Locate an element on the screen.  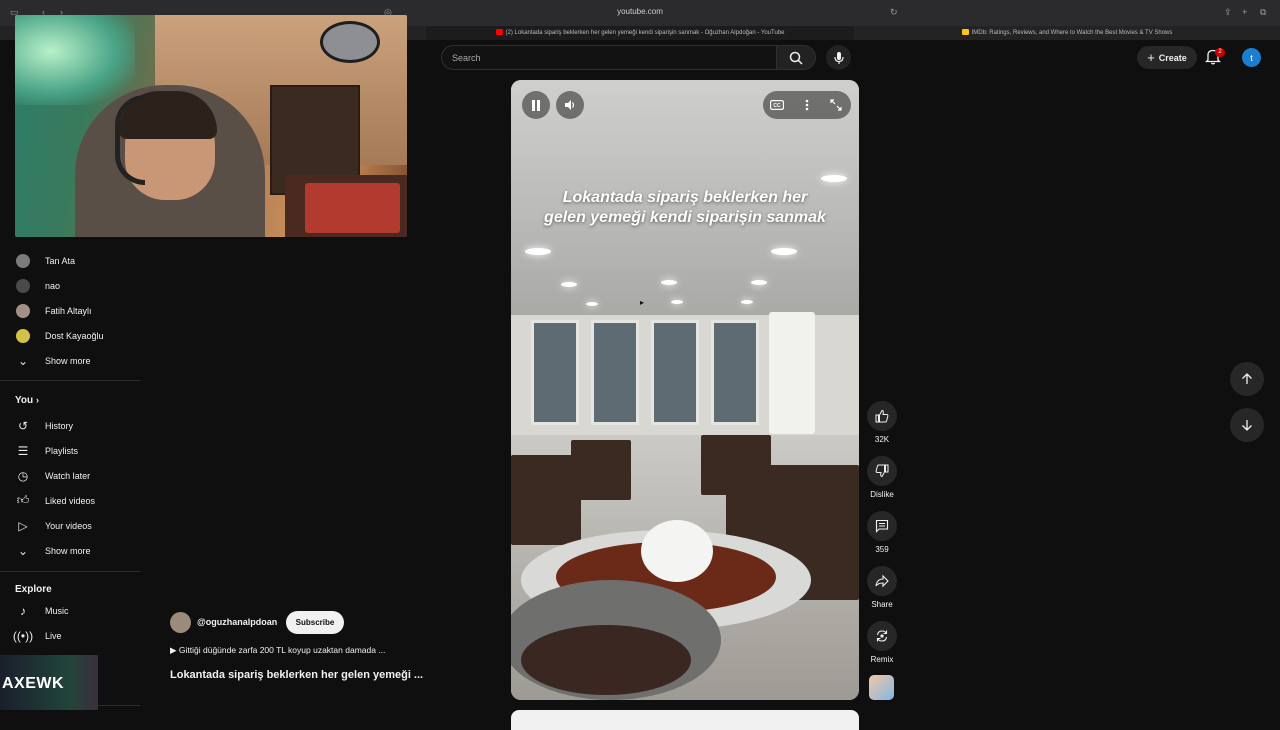
share-button: Share is located at coordinates (882, 587).